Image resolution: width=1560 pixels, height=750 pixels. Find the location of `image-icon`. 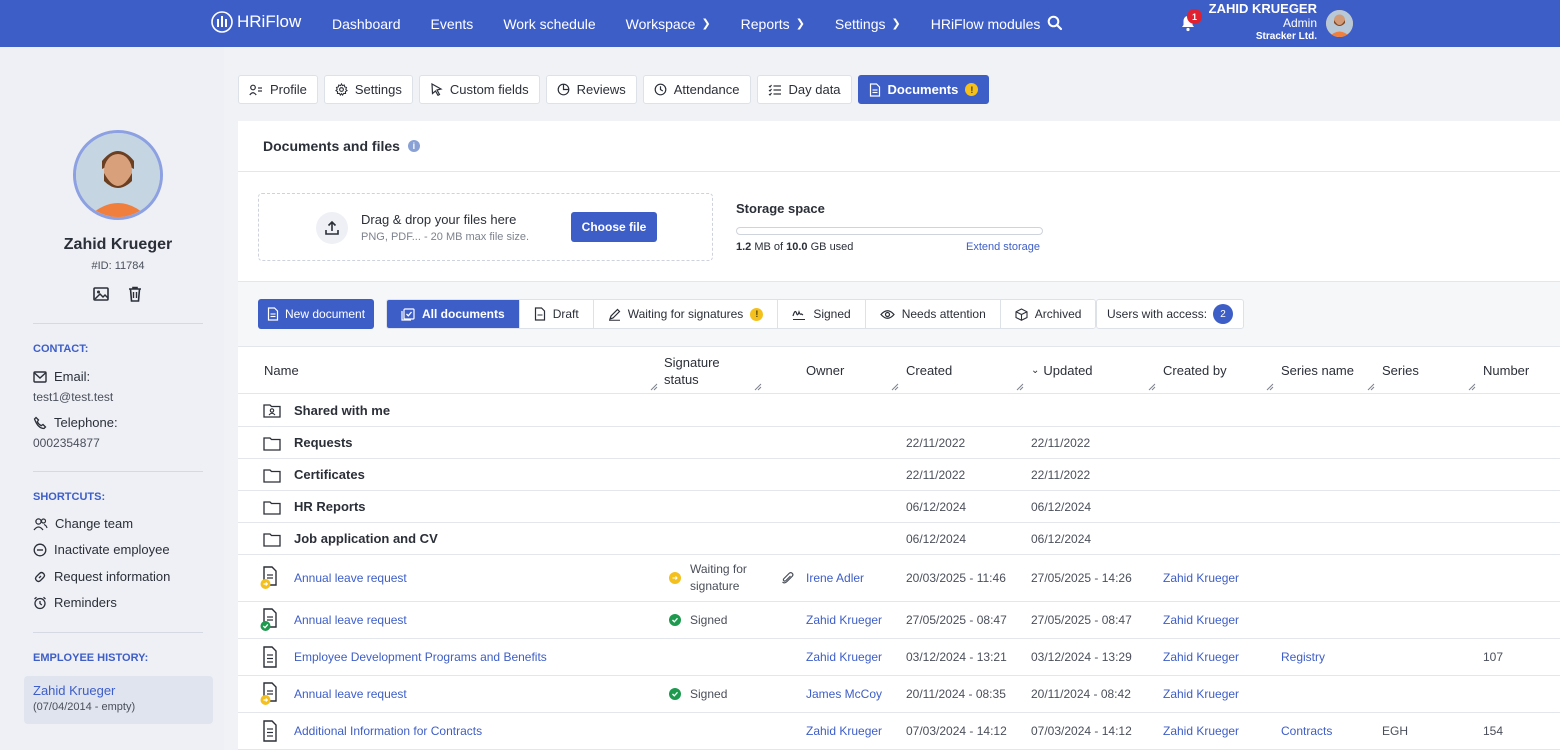

image-icon is located at coordinates (101, 294).